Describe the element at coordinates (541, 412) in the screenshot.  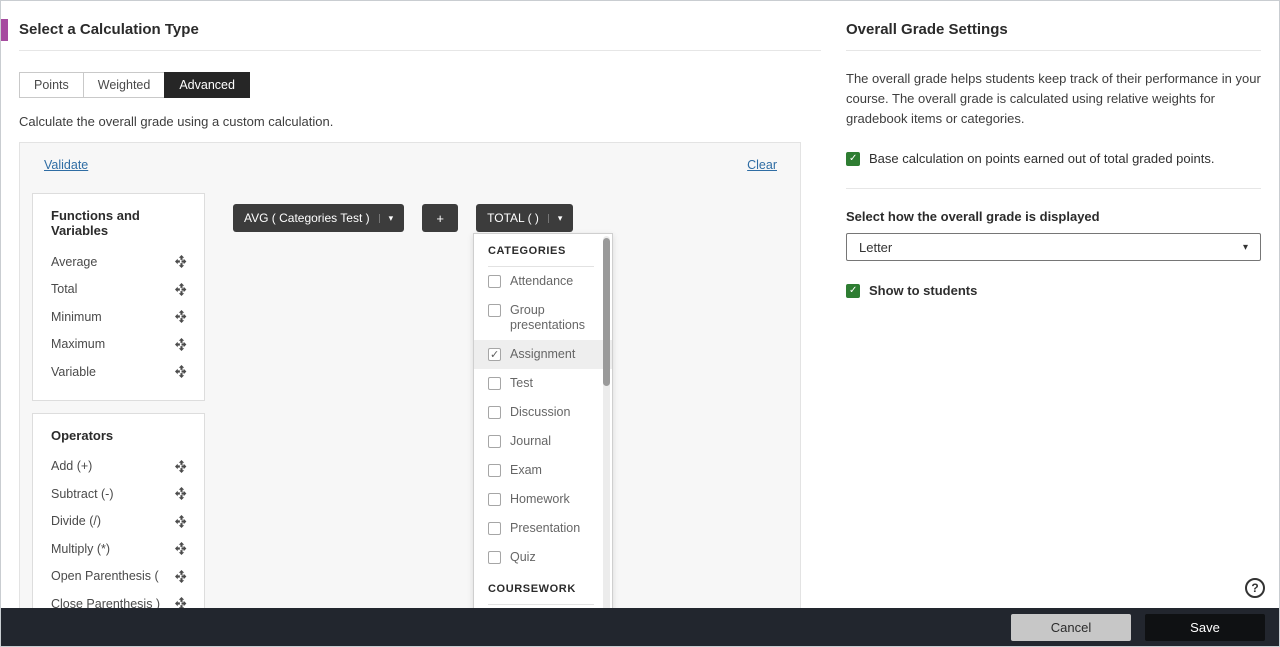
I see `category-option-discussion: Discussion` at that location.